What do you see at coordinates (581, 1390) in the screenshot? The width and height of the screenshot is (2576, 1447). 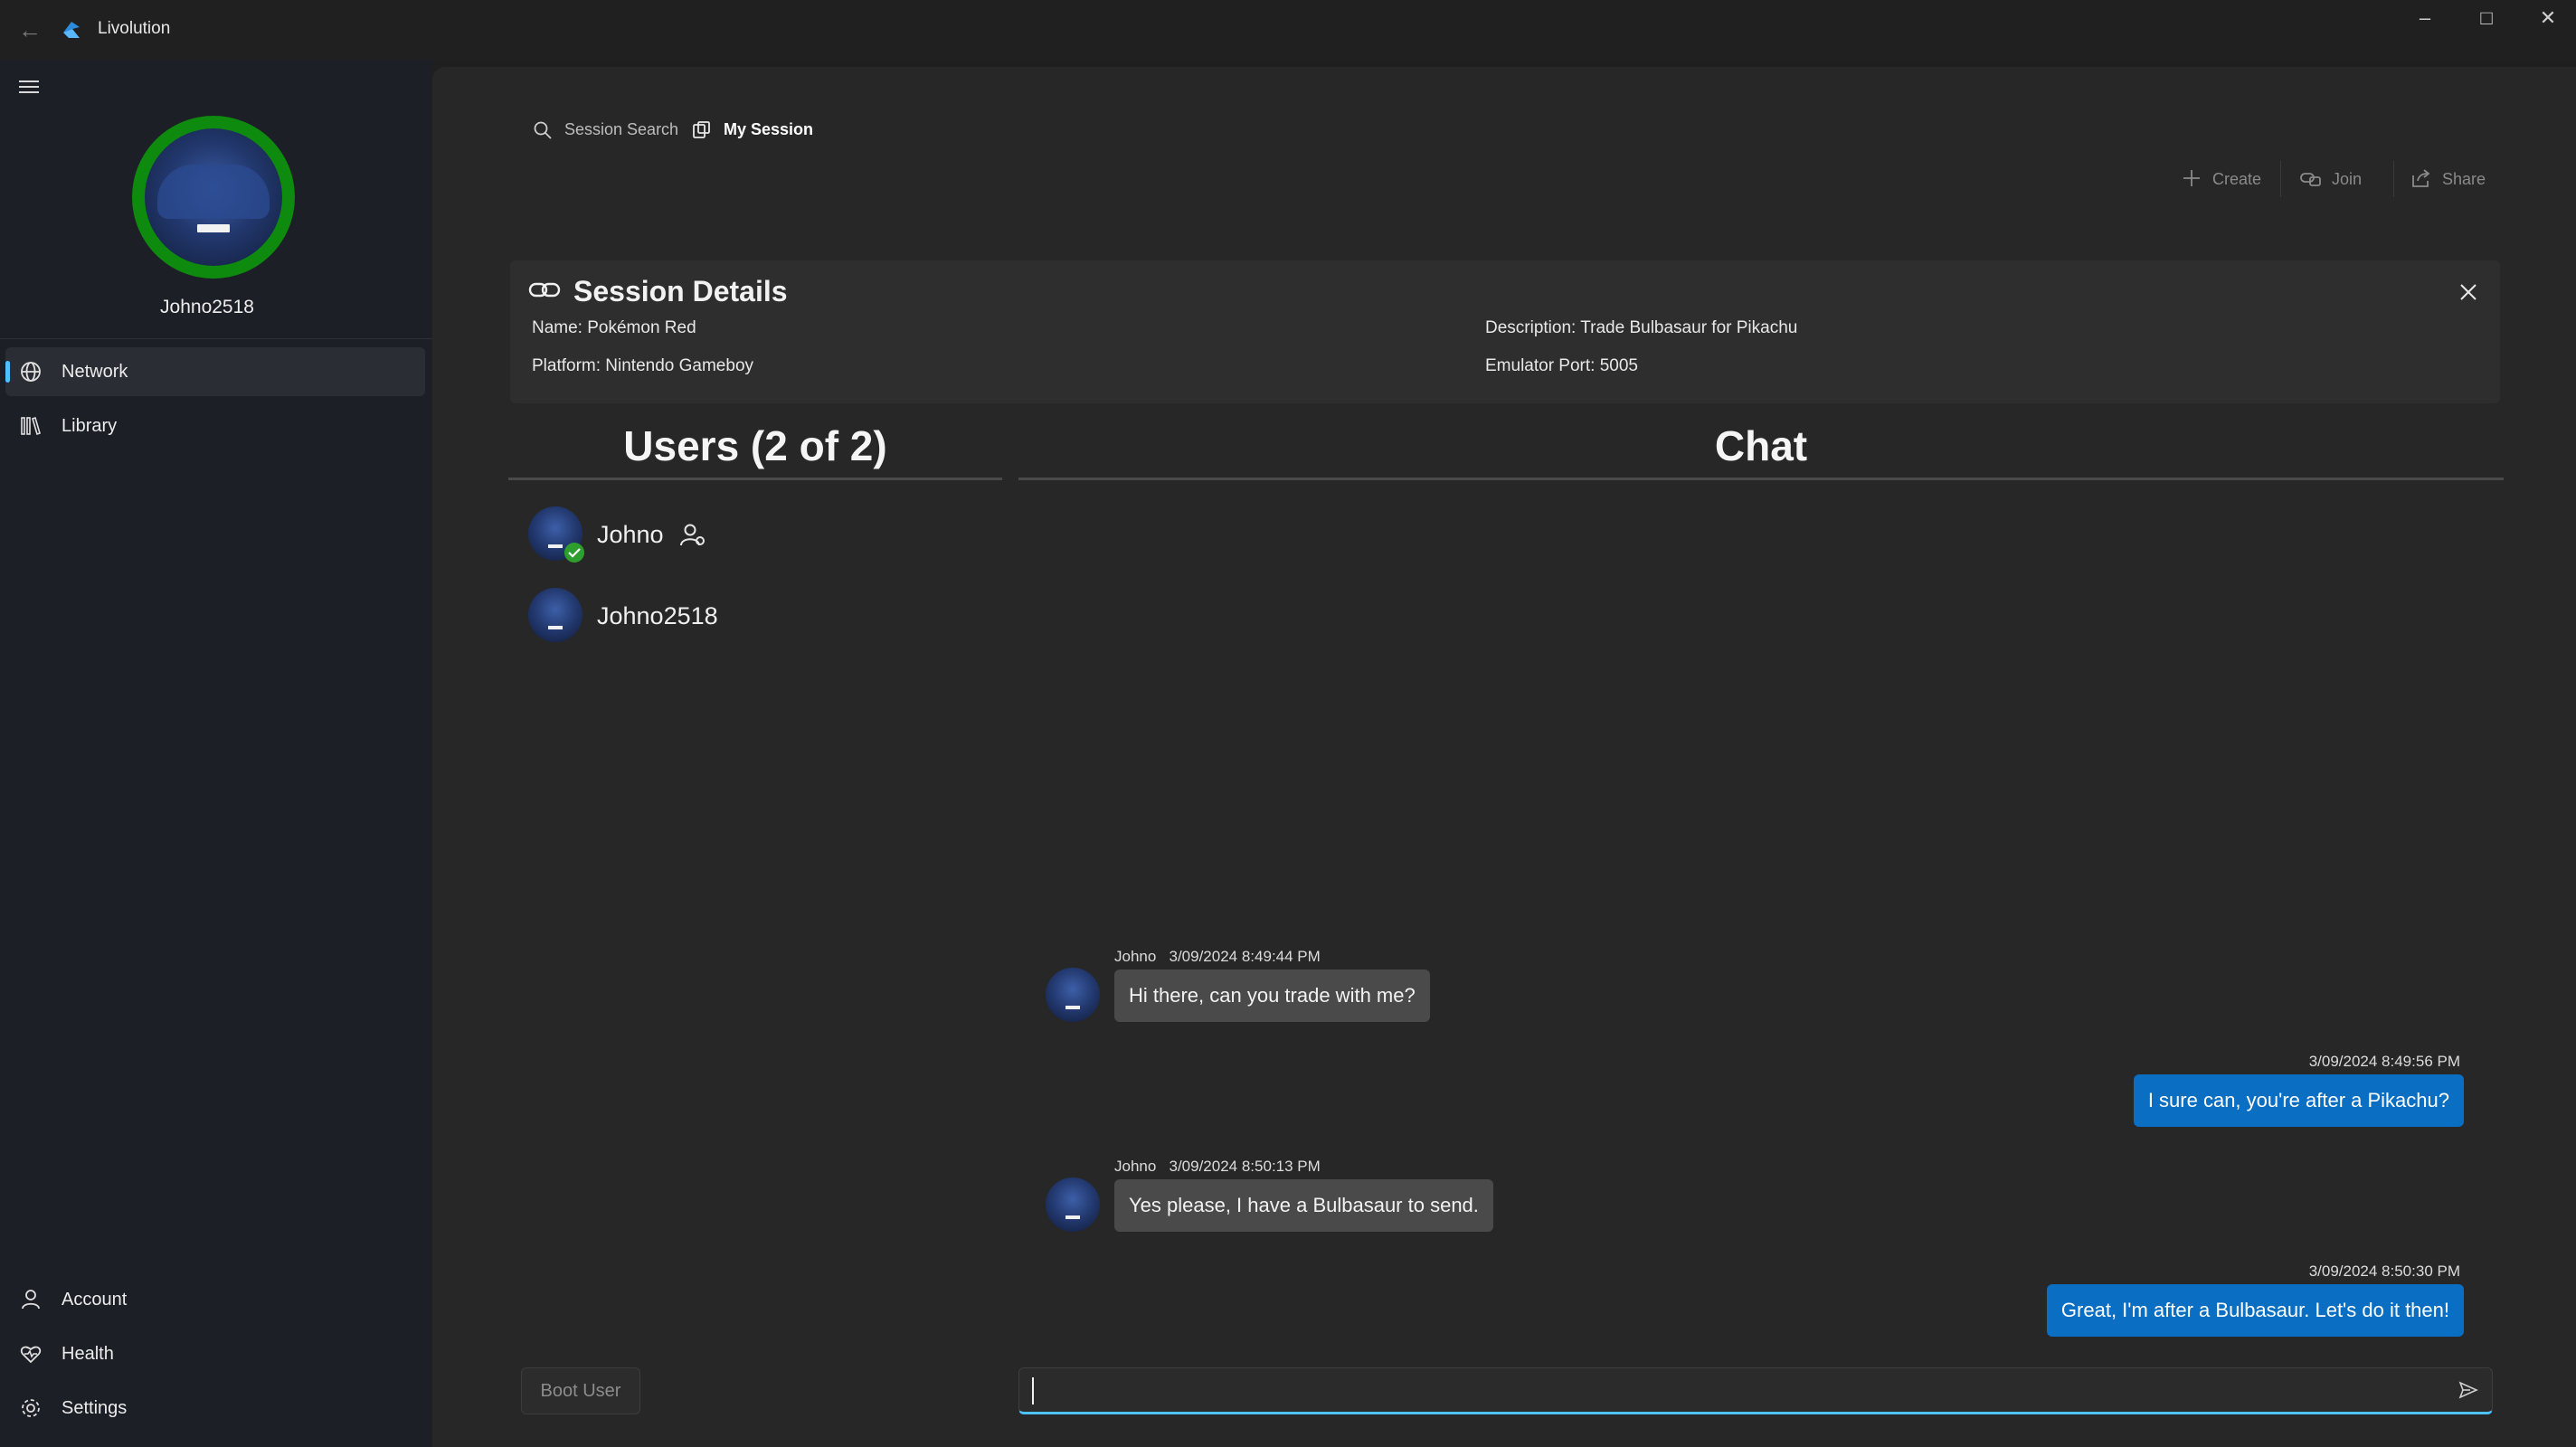 I see `boot-user-button: Boot User` at bounding box center [581, 1390].